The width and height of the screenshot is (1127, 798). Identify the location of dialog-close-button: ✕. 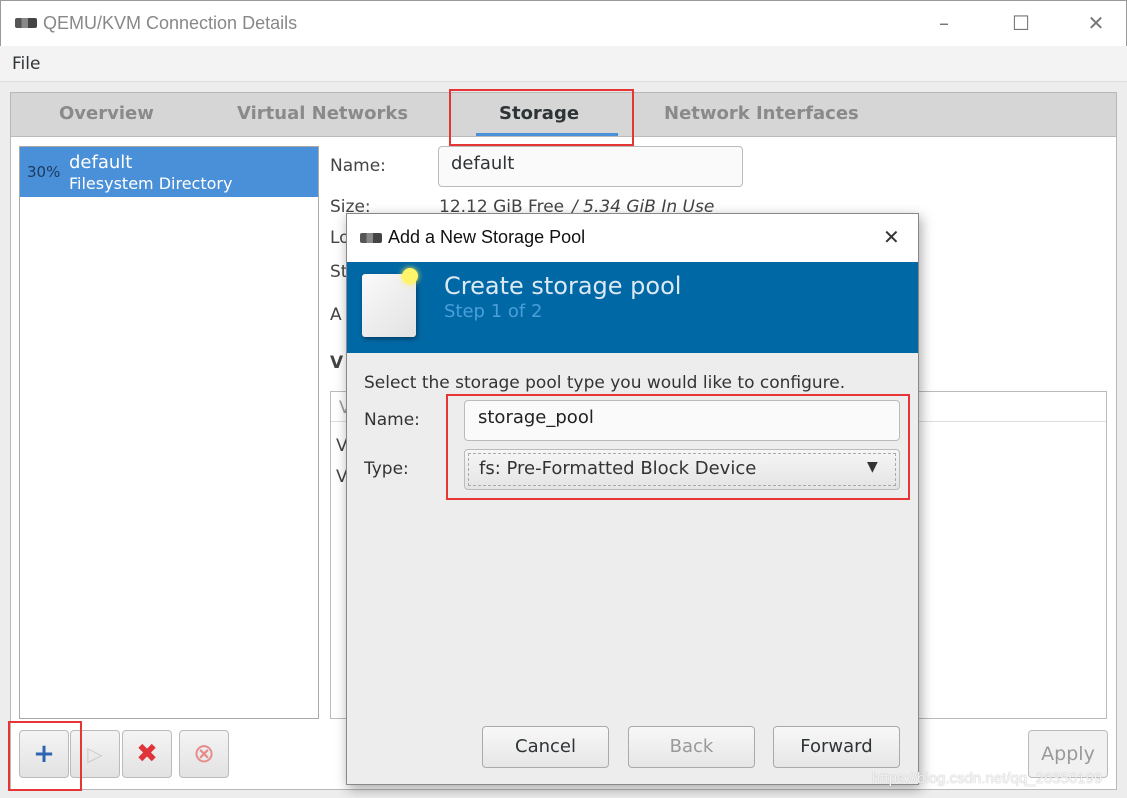
(891, 237).